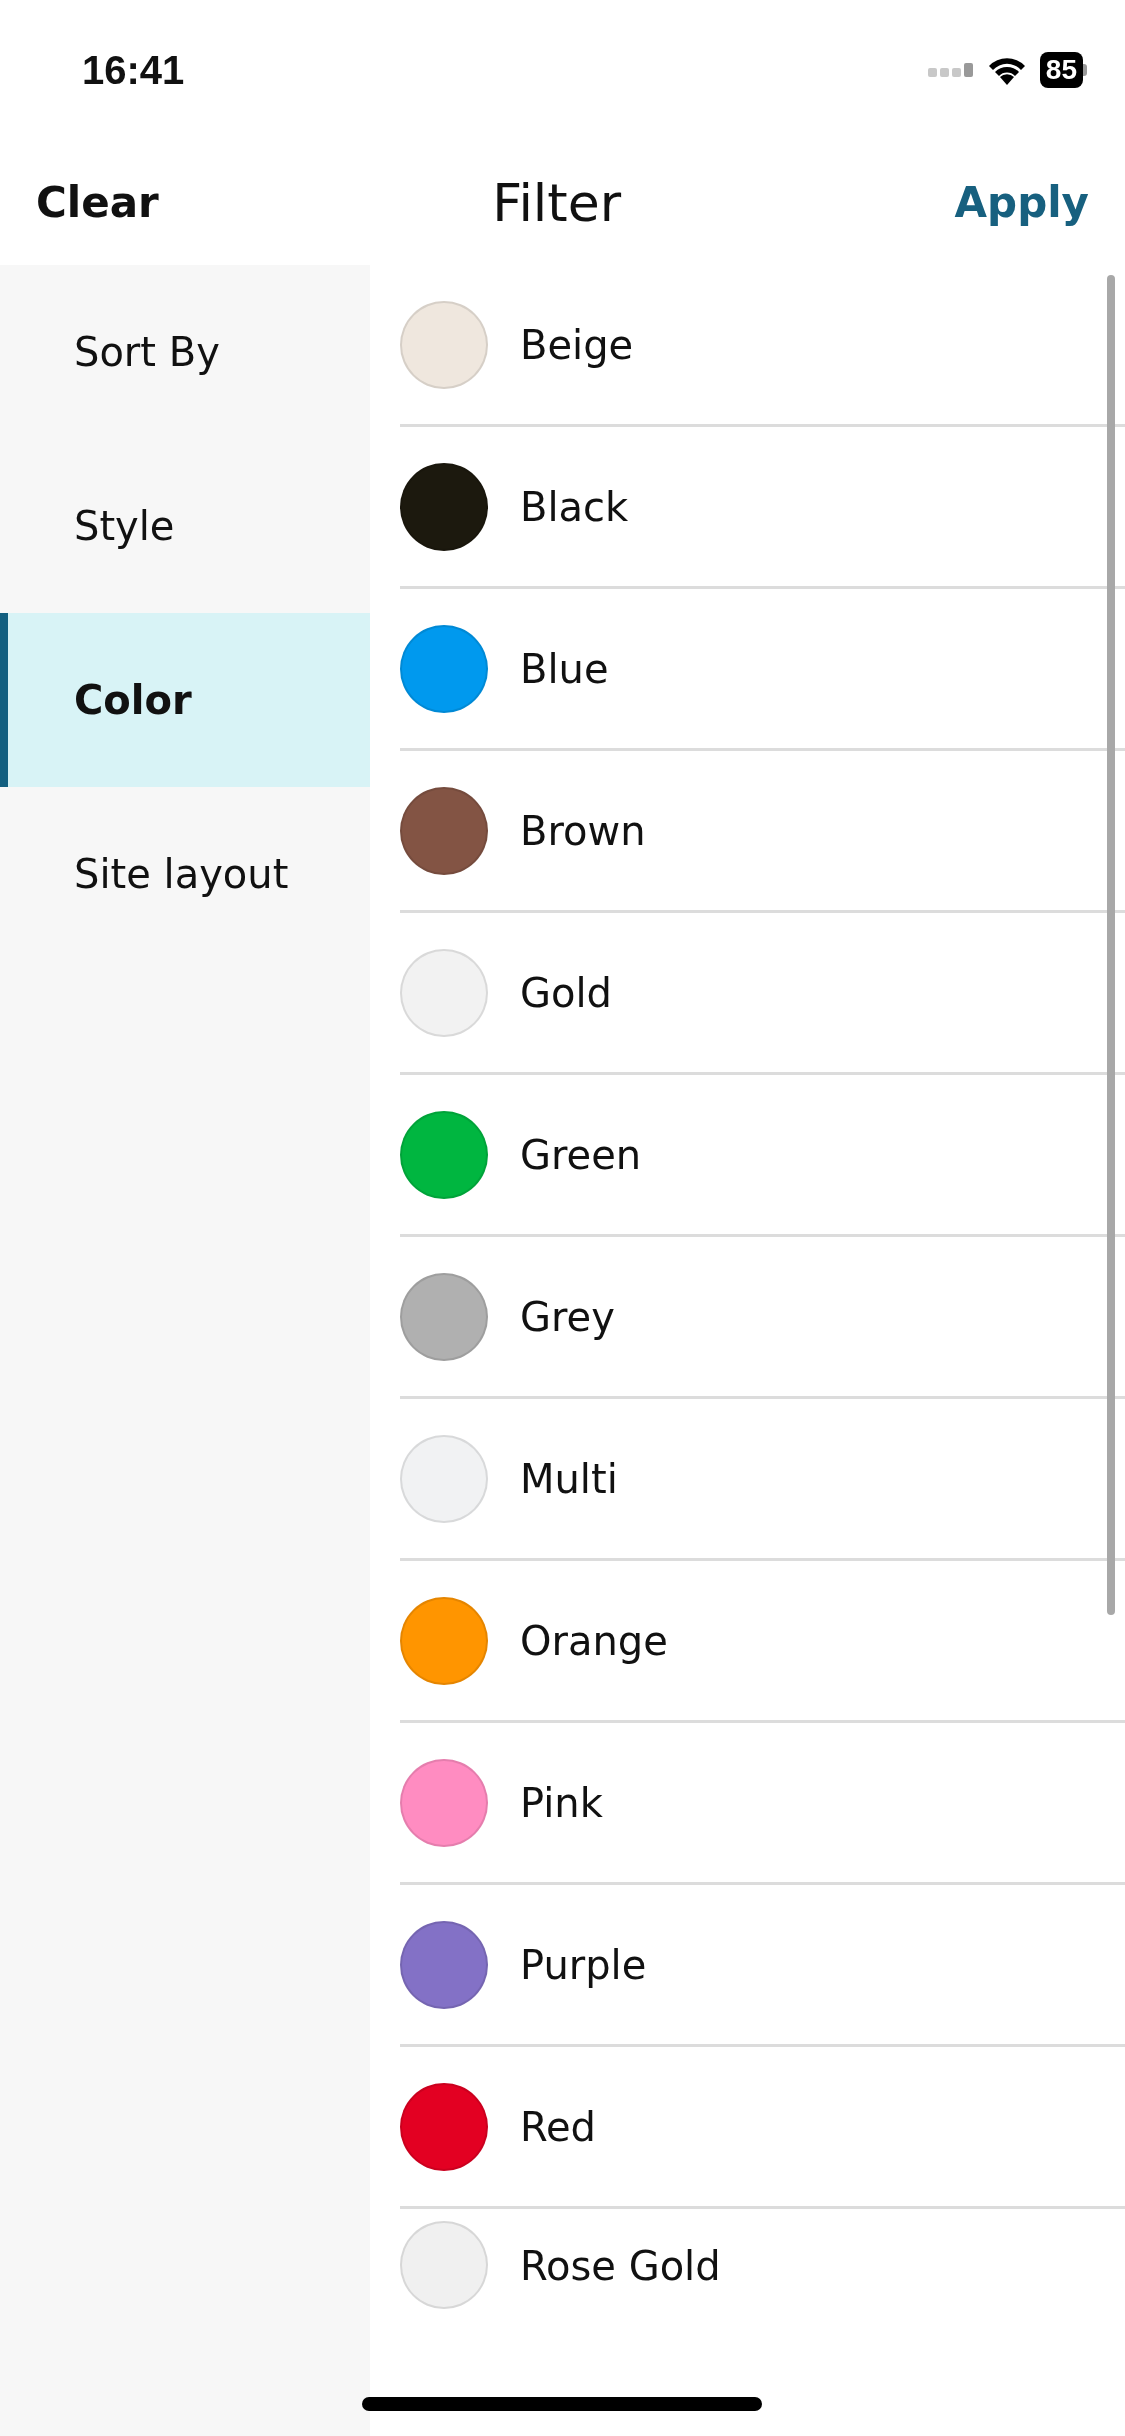  I want to click on color-option: Pink, so click(762, 1804).